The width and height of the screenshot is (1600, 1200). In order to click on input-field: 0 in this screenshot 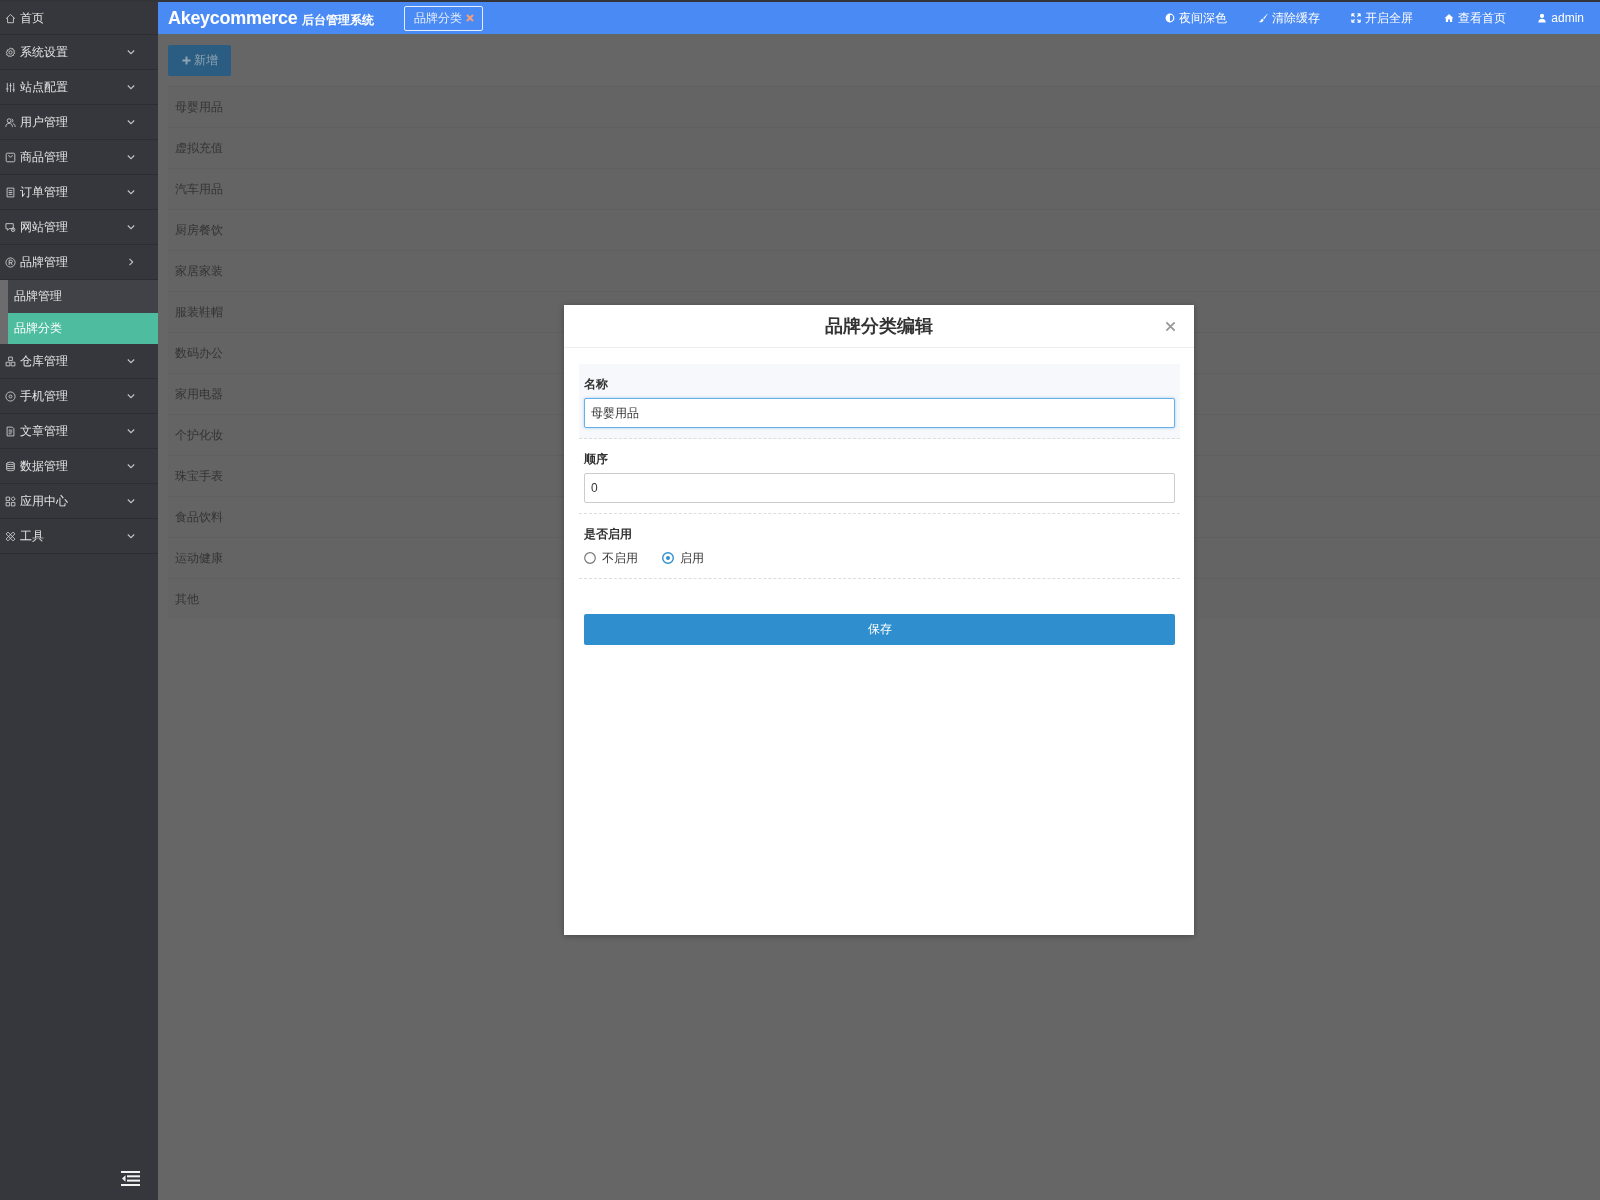, I will do `click(879, 488)`.